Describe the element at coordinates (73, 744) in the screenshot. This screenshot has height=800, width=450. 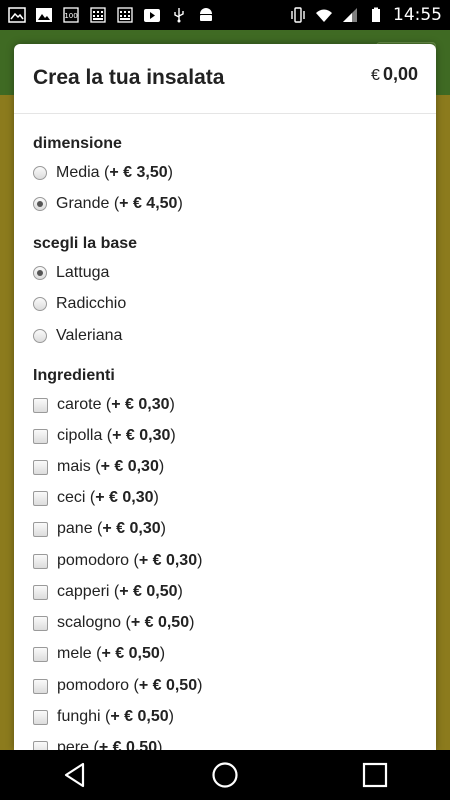
I see `ingredient-label: pere` at that location.